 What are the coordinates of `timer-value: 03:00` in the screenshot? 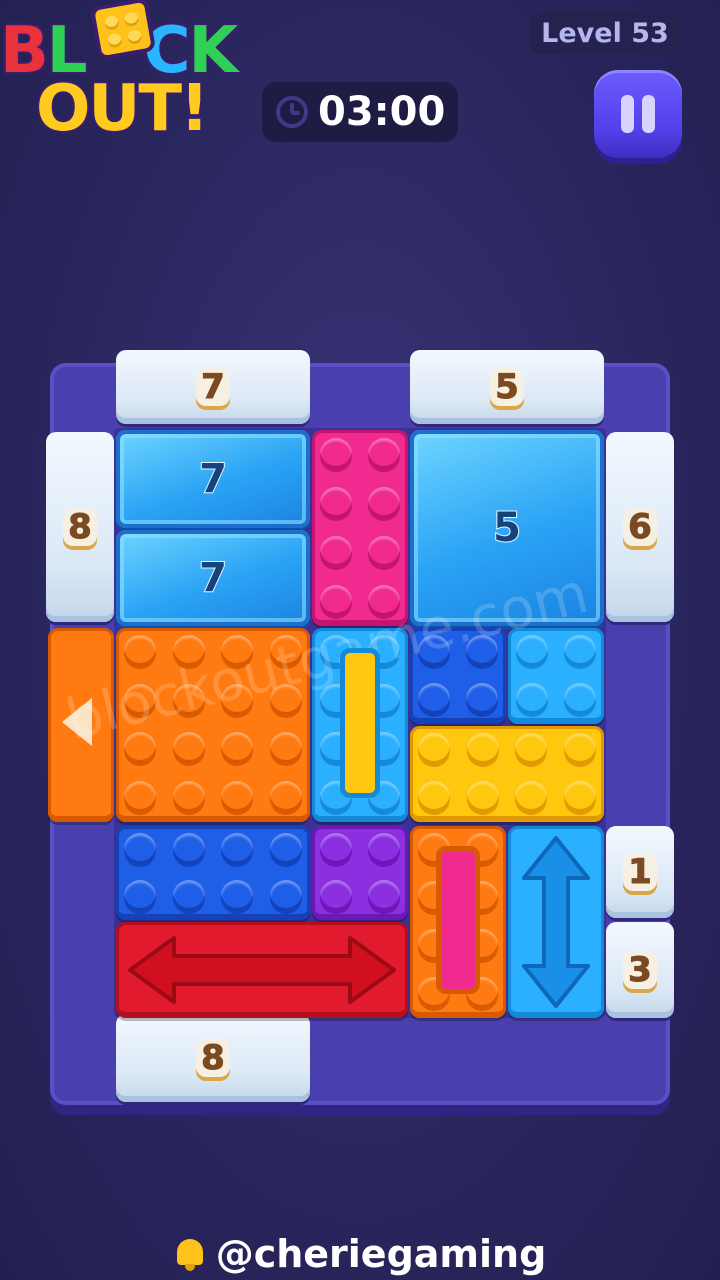 It's located at (382, 112).